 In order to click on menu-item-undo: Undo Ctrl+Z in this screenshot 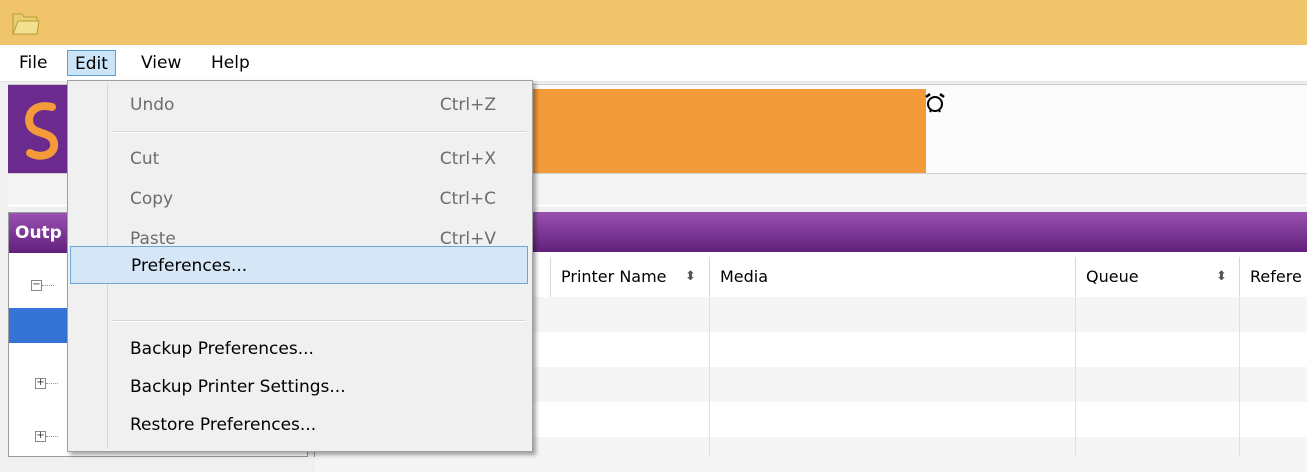, I will do `click(299, 105)`.